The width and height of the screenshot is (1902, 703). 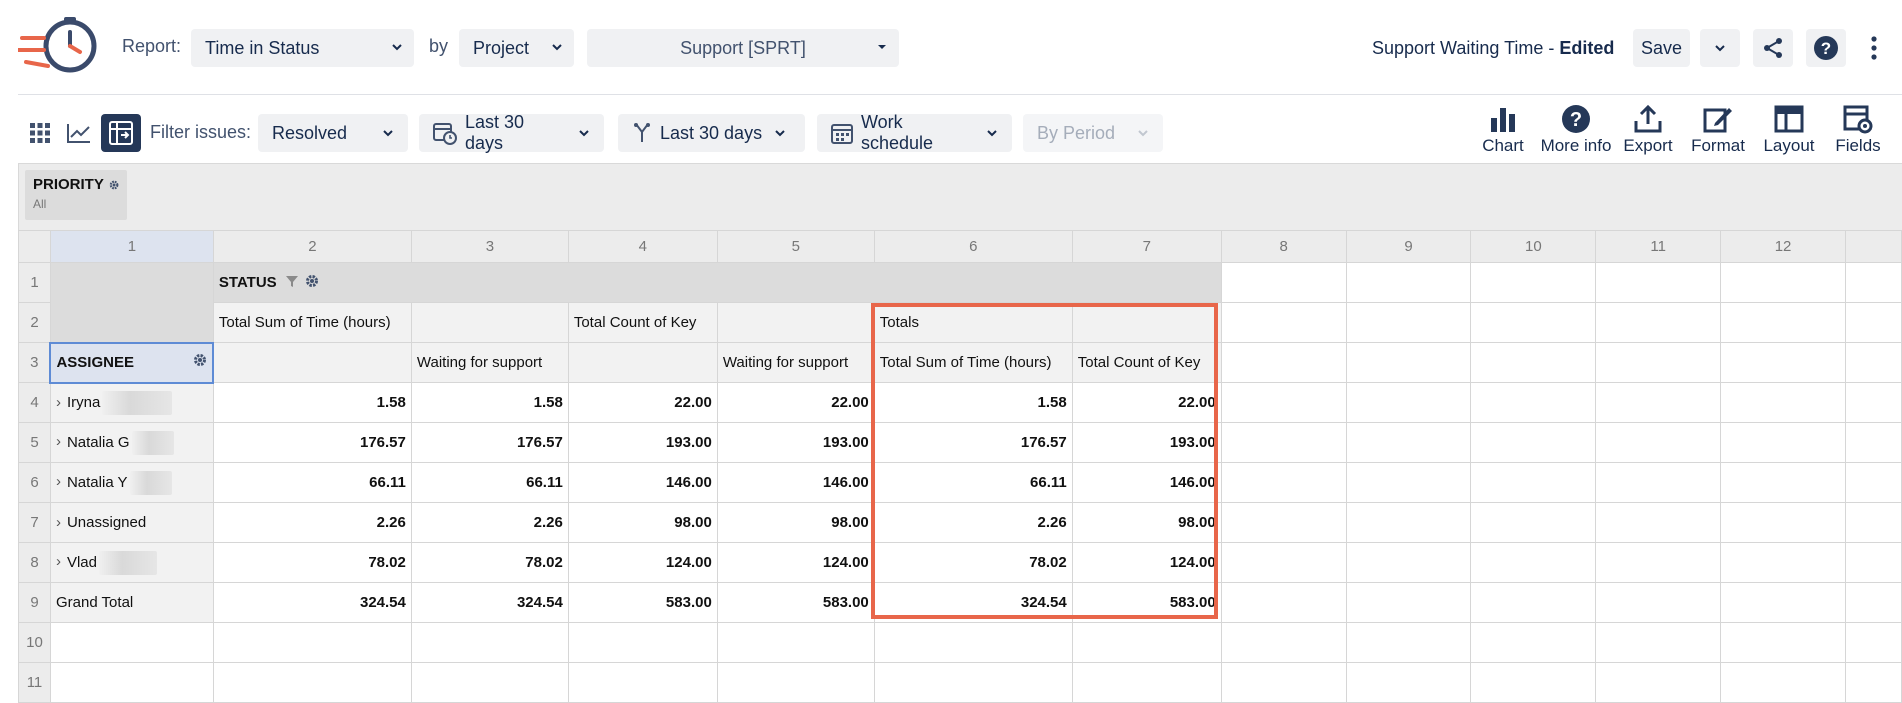 I want to click on column-header: 5, so click(x=795, y=246).